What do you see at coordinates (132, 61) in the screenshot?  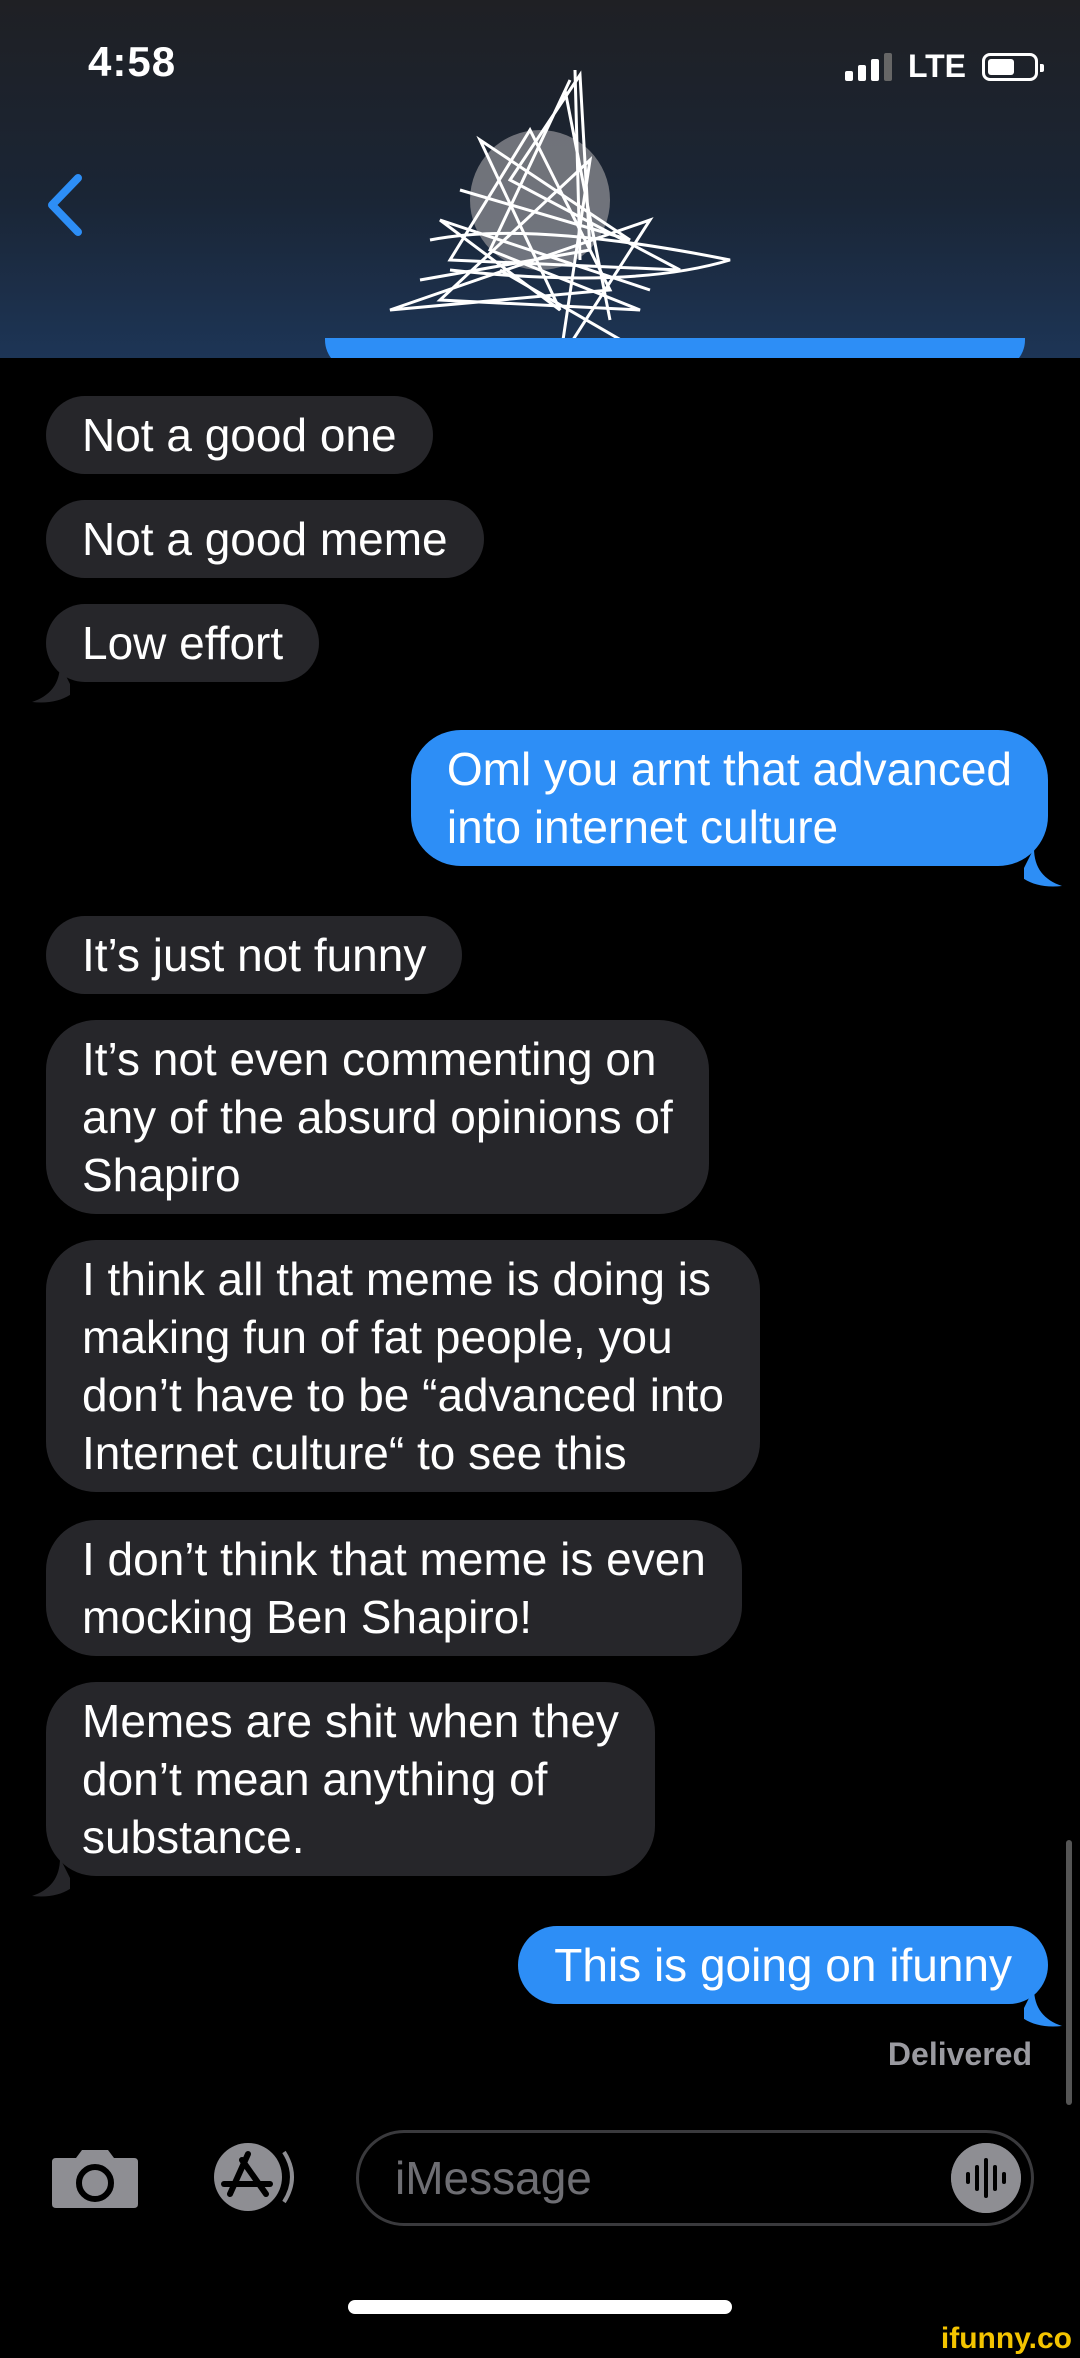 I see `status-time: 4:58` at bounding box center [132, 61].